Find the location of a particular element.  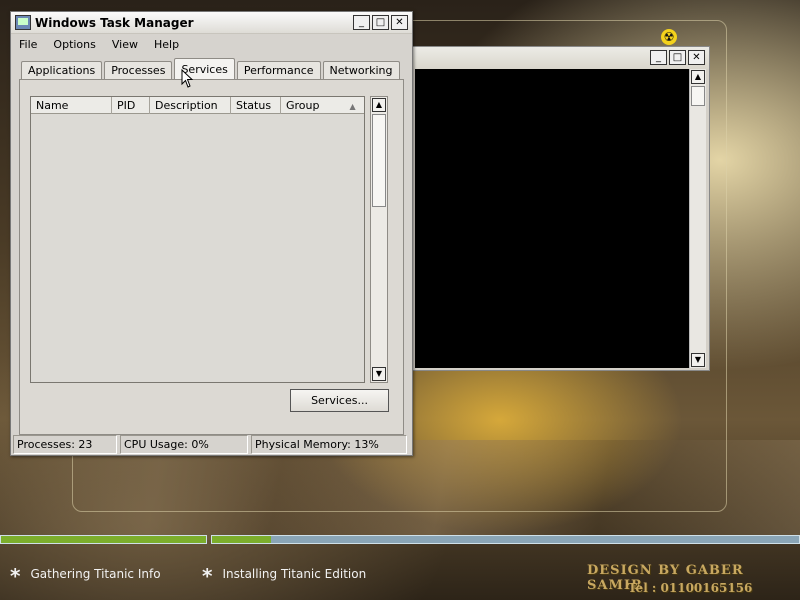

progress-fill-step2 is located at coordinates (241, 539).